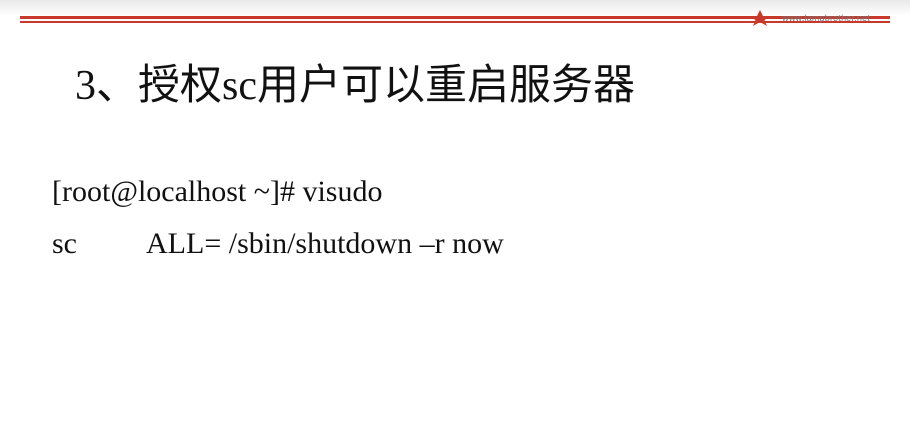 The image size is (910, 425). What do you see at coordinates (217, 191) in the screenshot?
I see `command-line-visudo: [root@localhost ~]# visudo` at bounding box center [217, 191].